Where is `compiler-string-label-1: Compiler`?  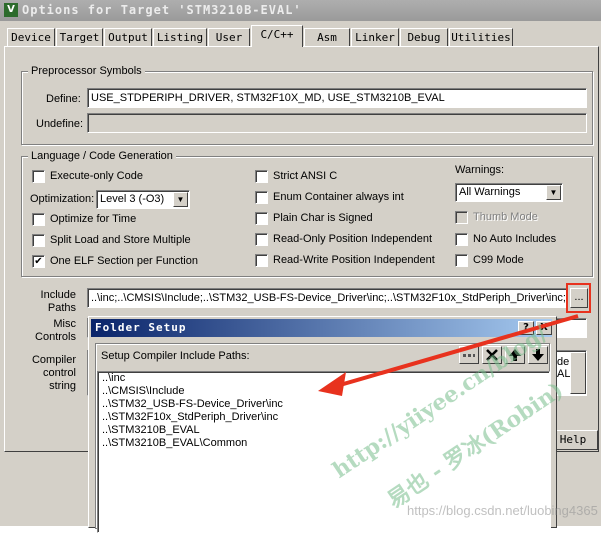
compiler-string-label-1: Compiler is located at coordinates (53, 360).